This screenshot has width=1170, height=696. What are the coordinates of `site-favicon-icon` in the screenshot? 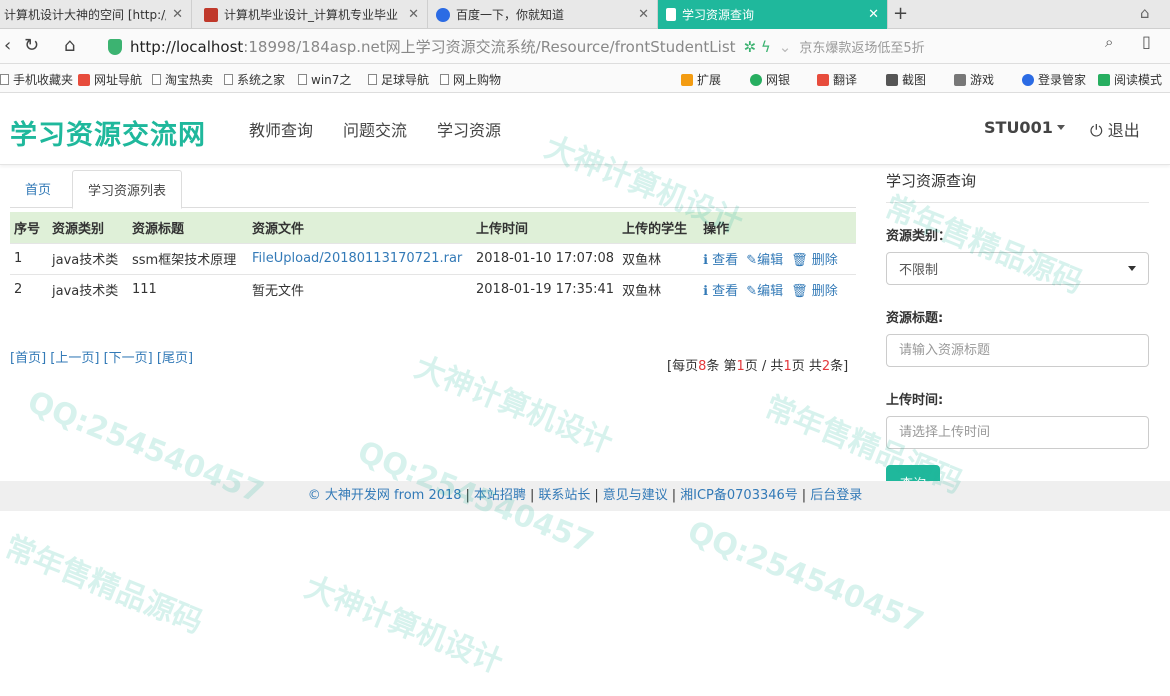 It's located at (211, 14).